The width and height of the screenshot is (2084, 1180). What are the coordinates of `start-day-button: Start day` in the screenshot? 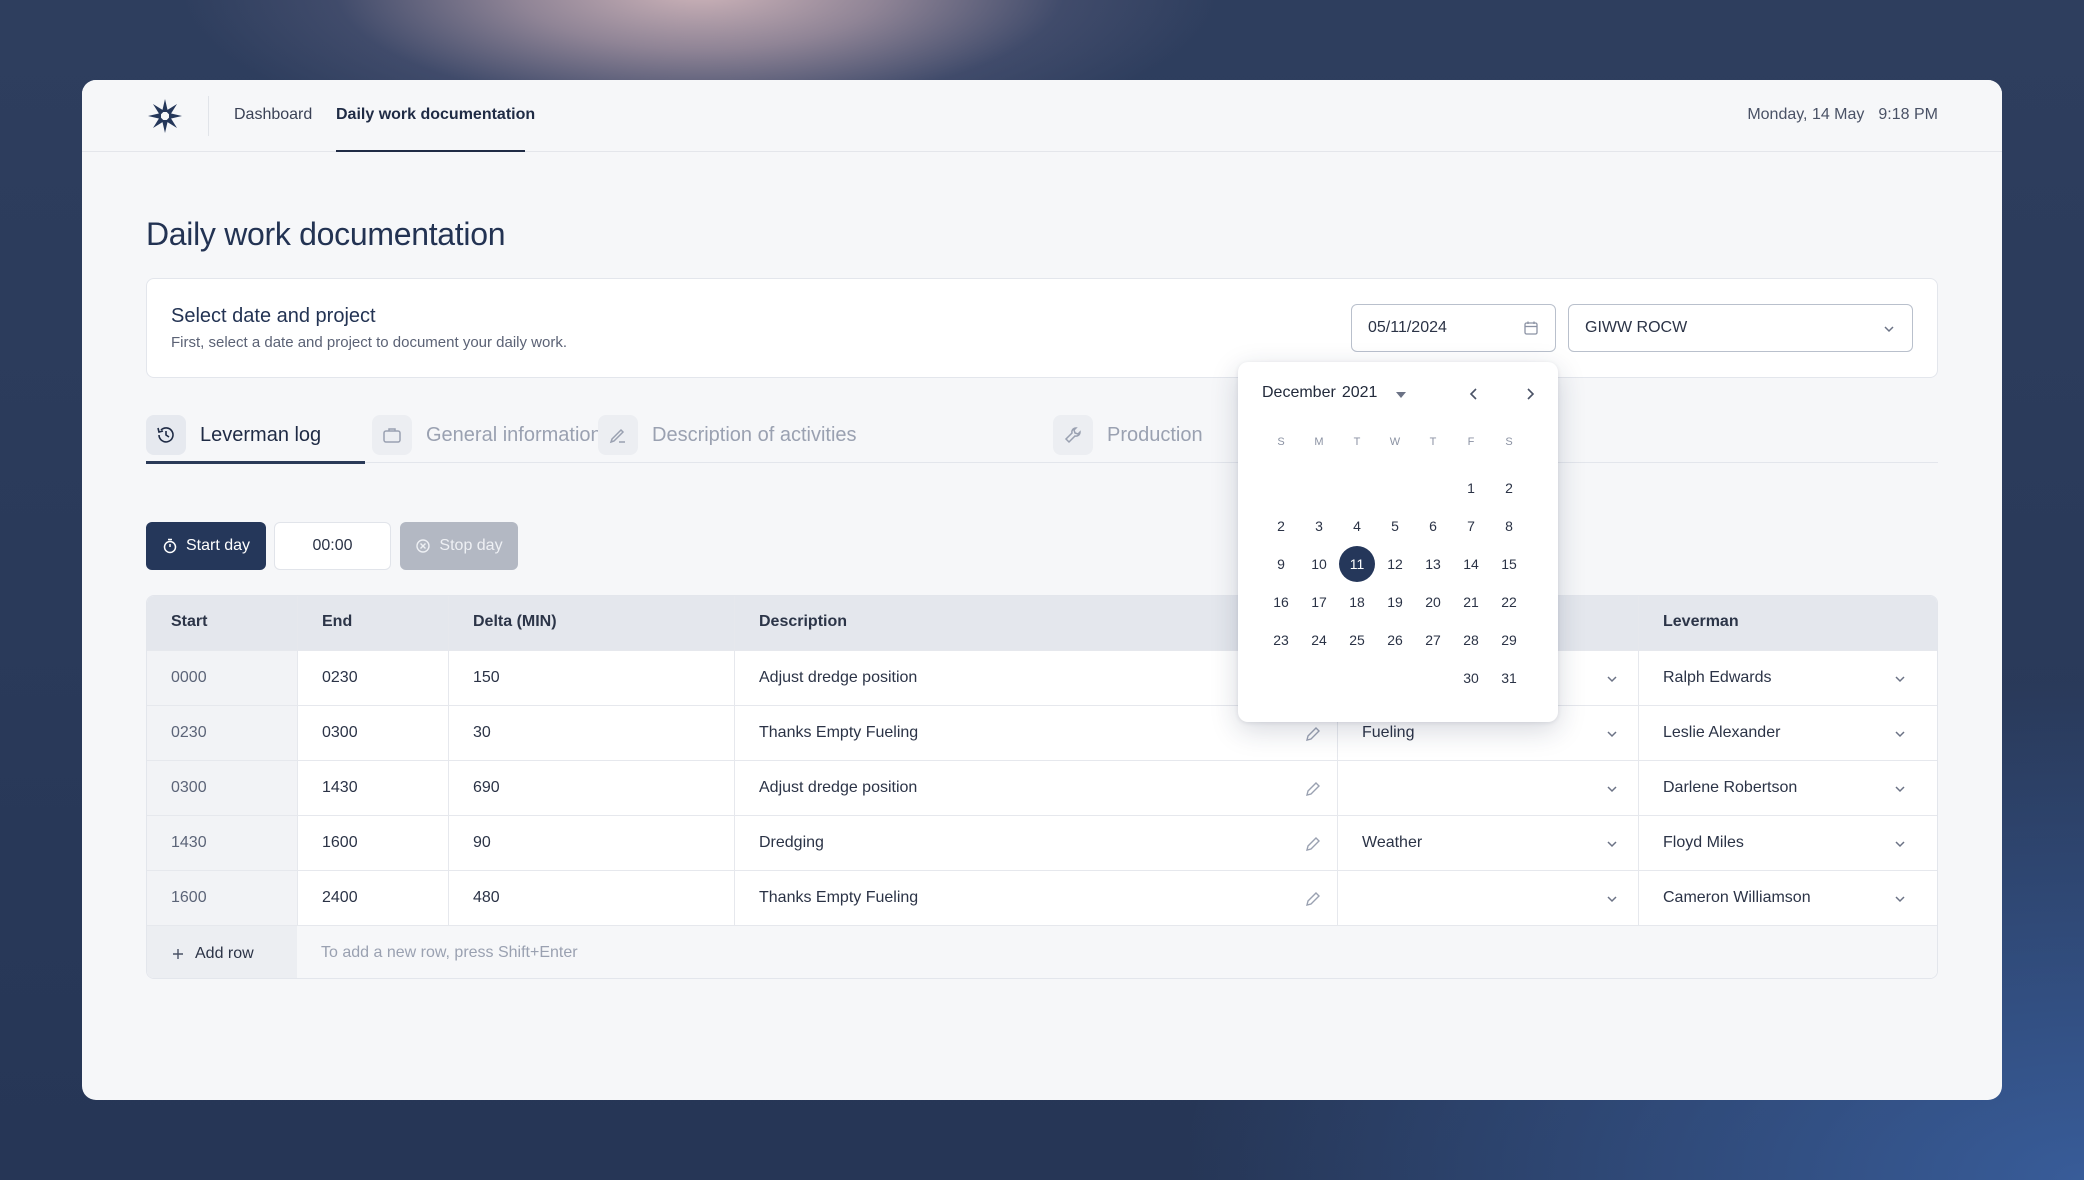 It's located at (206, 546).